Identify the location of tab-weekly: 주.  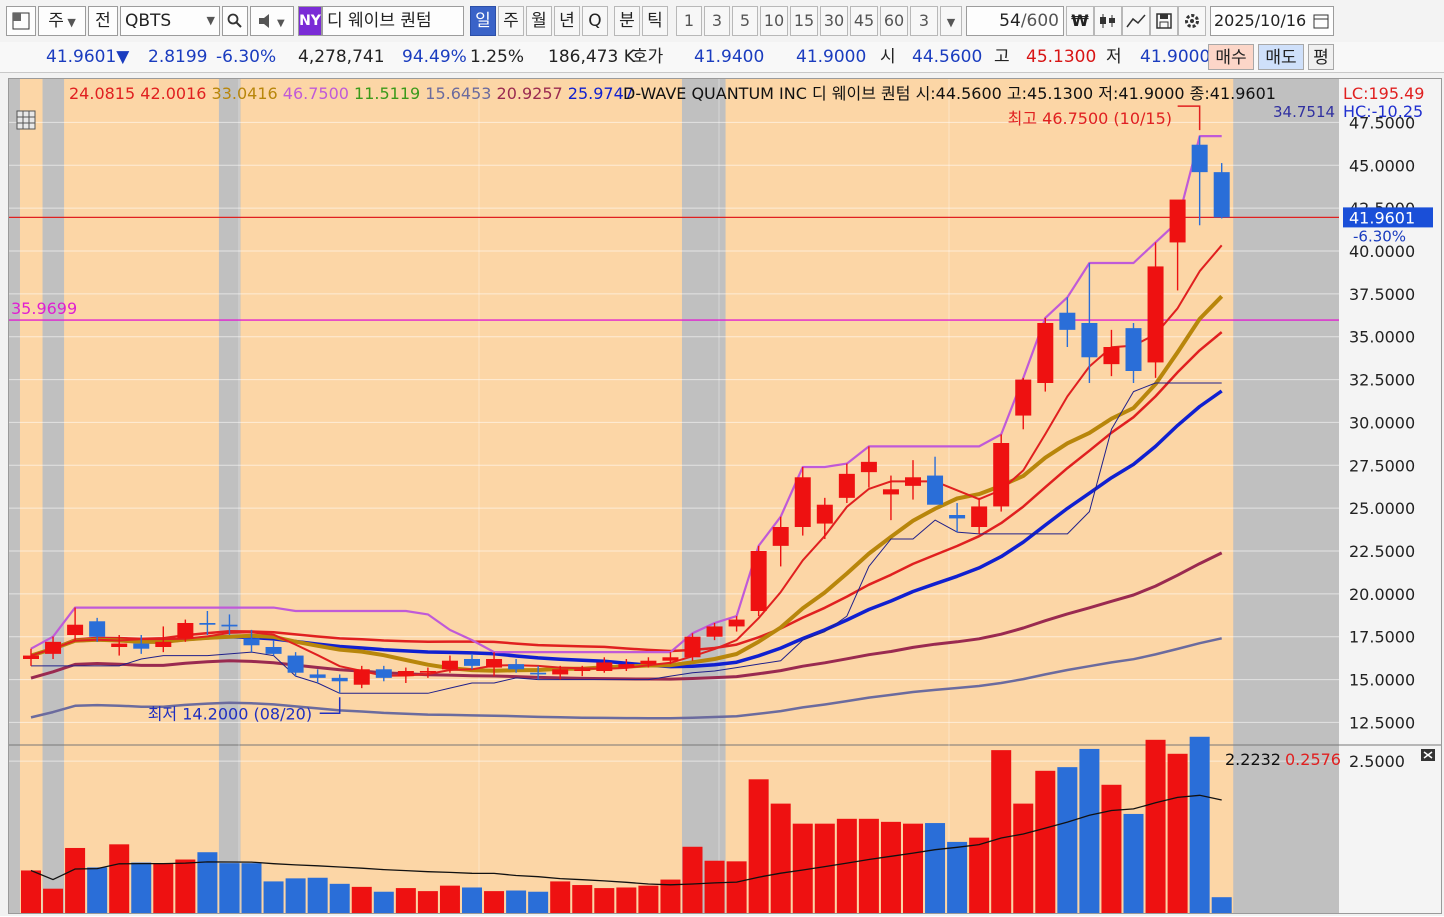
(511, 21).